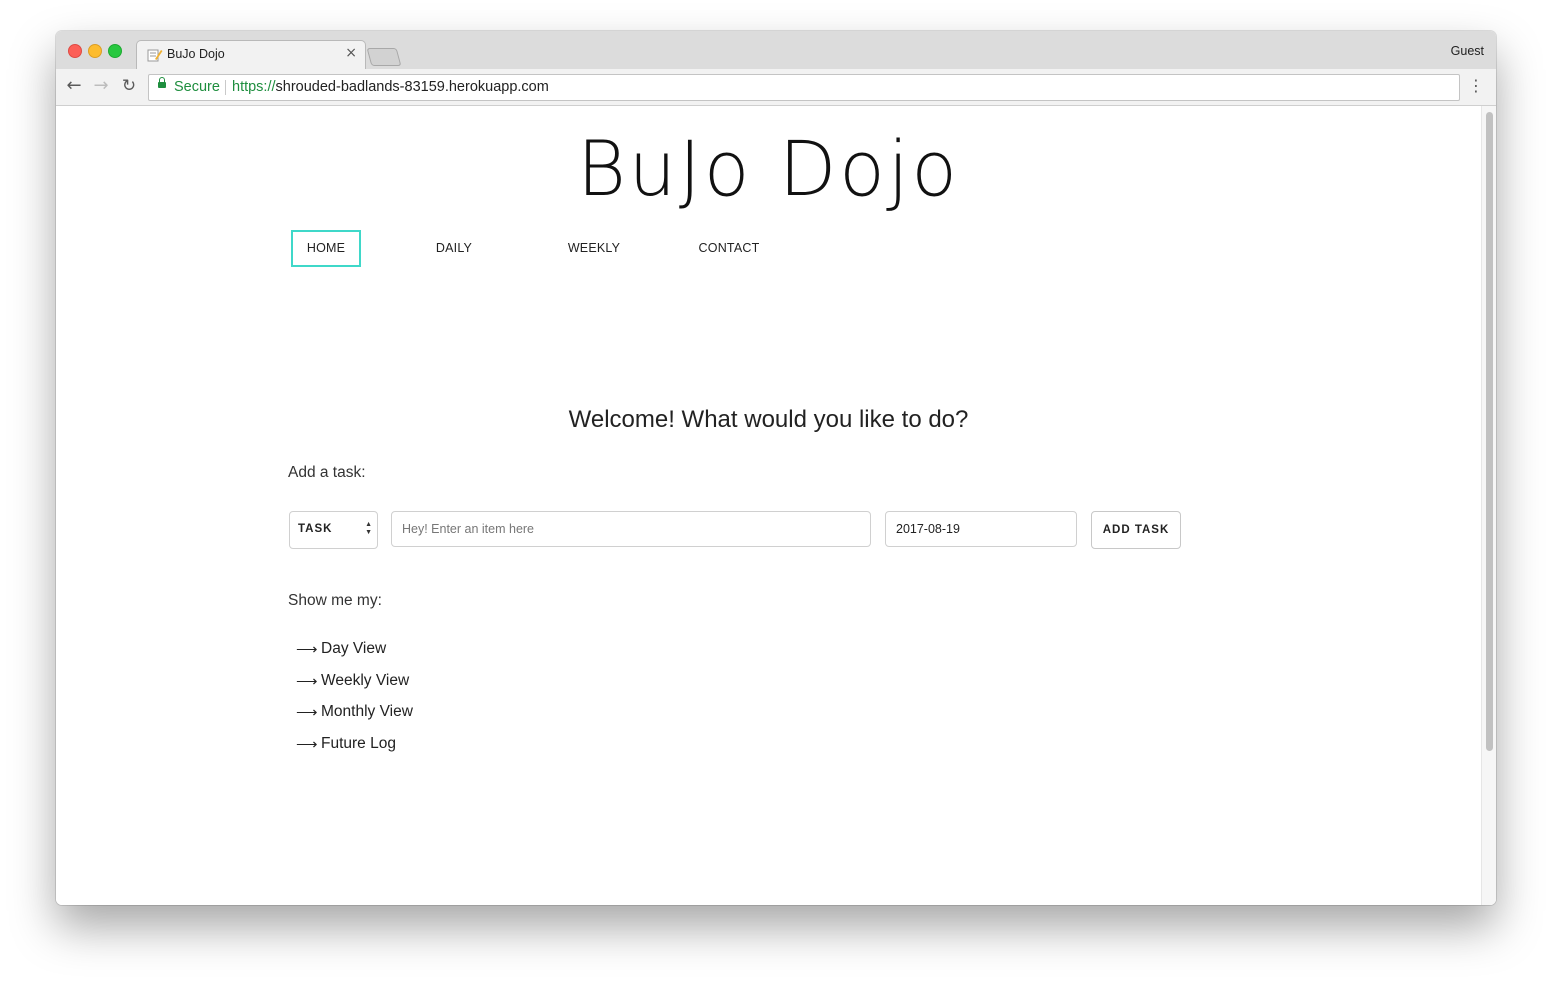  I want to click on maximize-window-button, so click(115, 51).